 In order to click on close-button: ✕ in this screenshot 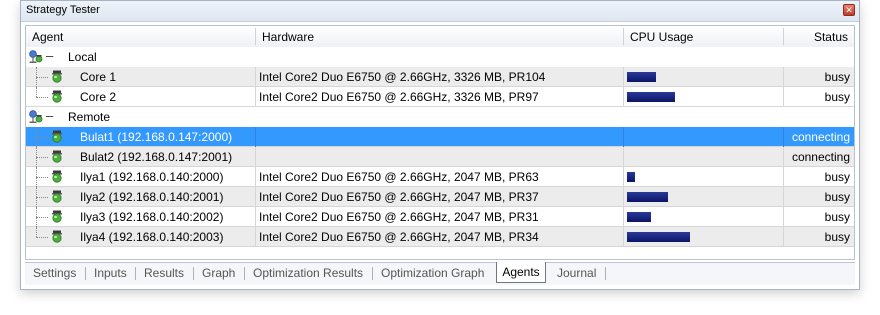, I will do `click(849, 10)`.